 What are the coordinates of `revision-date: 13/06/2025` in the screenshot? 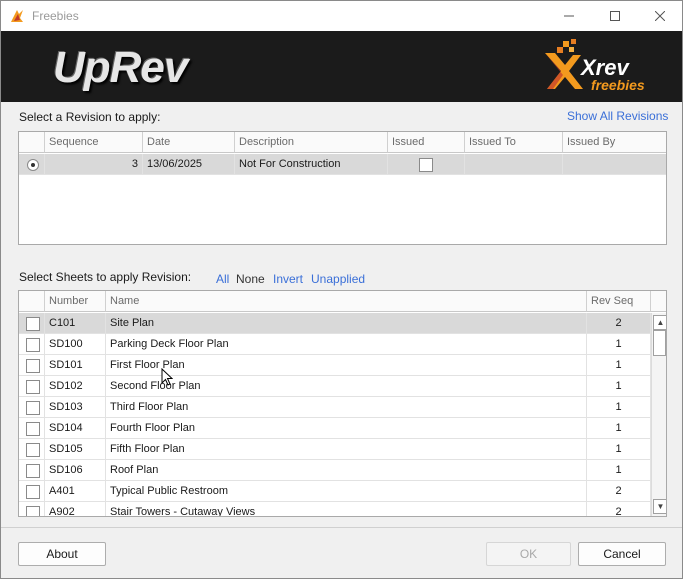 It's located at (189, 164).